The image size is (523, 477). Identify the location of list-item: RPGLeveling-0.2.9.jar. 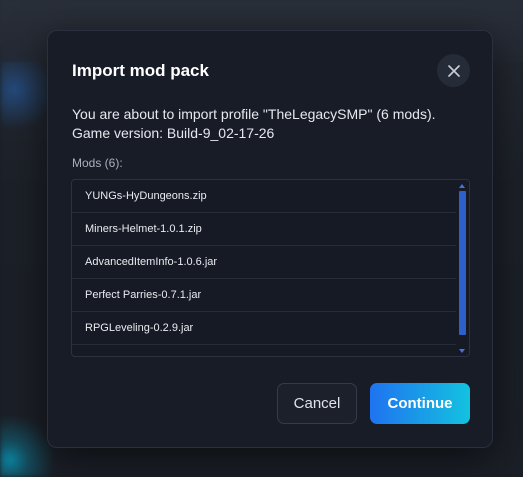
(270, 328).